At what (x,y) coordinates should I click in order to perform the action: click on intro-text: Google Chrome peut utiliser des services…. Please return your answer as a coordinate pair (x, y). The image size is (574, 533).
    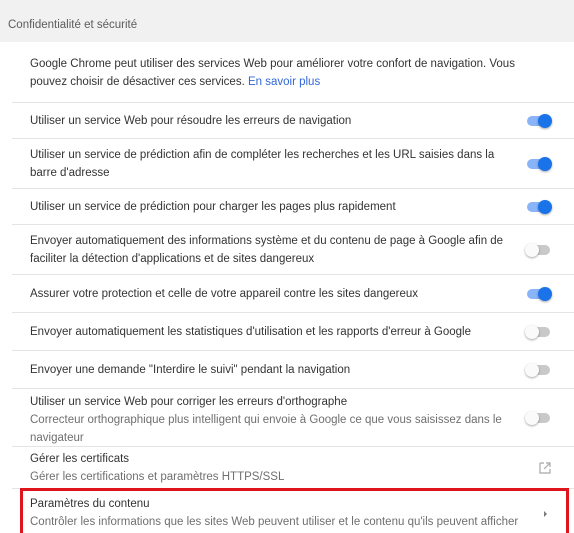
    Looking at the image, I should click on (292, 73).